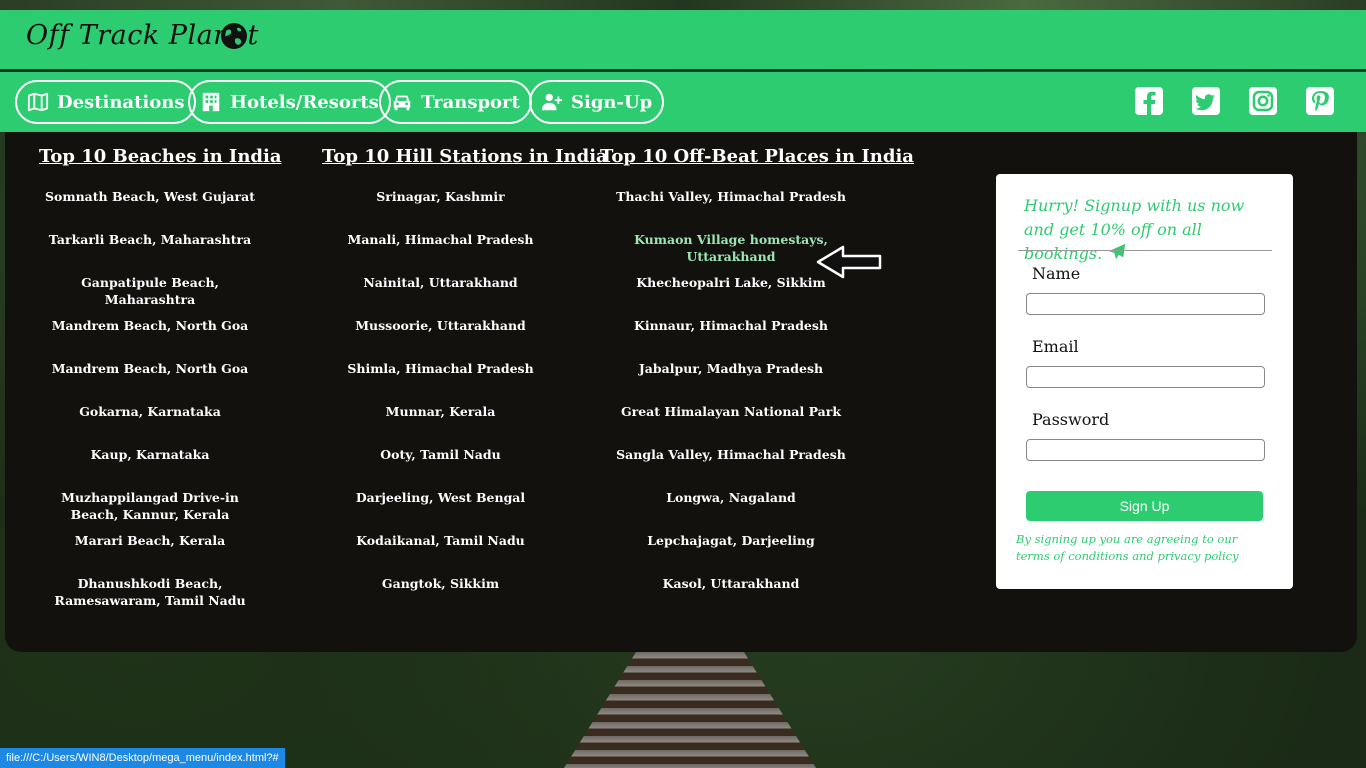 Image resolution: width=1366 pixels, height=768 pixels. Describe the element at coordinates (402, 103) in the screenshot. I see `car-icon` at that location.